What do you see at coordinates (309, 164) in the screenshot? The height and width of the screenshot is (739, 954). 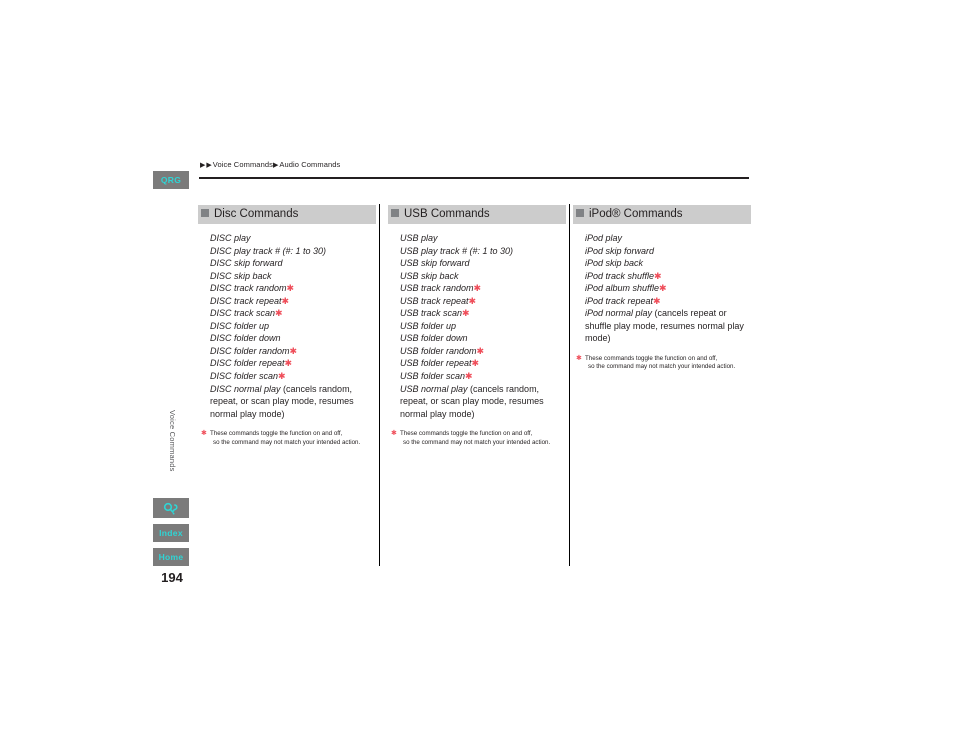 I see `breadcrumb-item-audio-commands: Audio Commands` at bounding box center [309, 164].